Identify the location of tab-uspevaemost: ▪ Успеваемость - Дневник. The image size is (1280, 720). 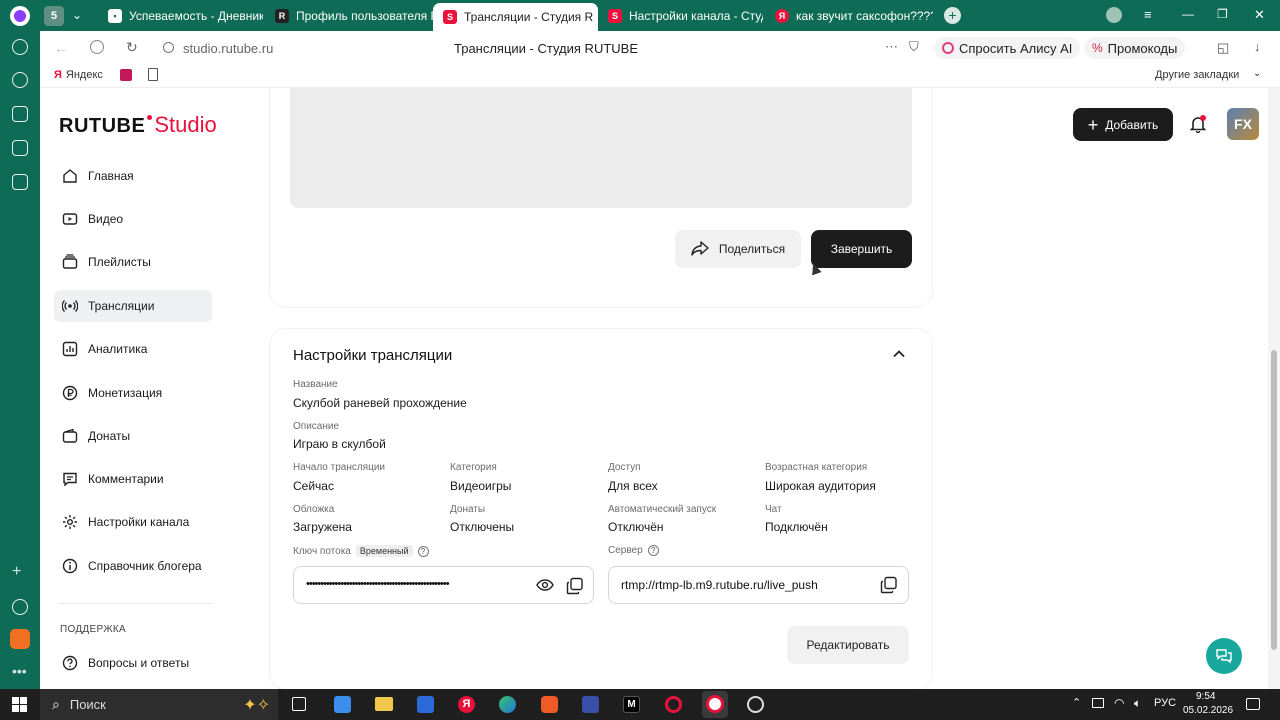
(180, 15).